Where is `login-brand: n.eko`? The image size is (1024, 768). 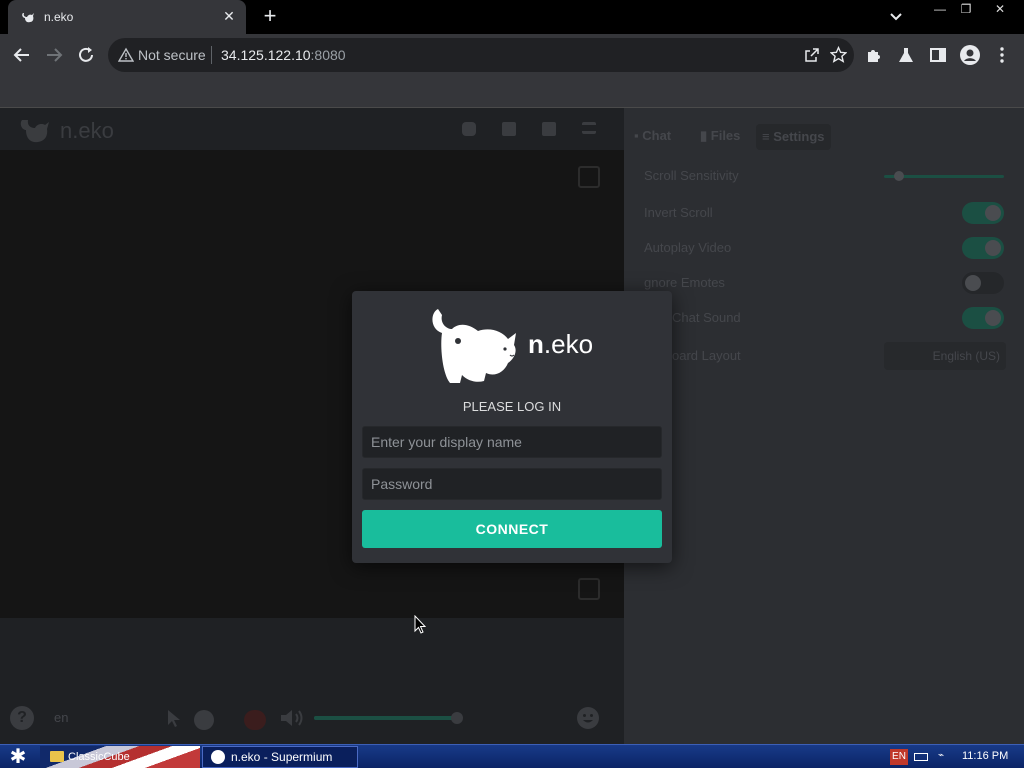 login-brand: n.eko is located at coordinates (560, 344).